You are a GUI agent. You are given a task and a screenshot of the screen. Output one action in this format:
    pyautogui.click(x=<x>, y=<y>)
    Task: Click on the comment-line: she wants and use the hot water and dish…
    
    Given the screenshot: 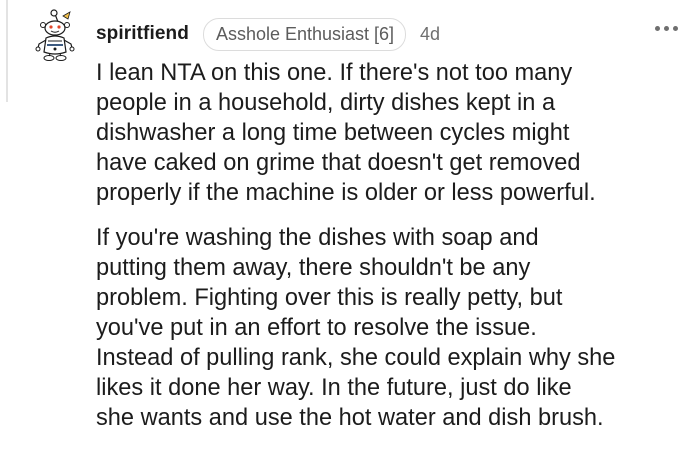 What is the action you would take?
    pyautogui.click(x=350, y=418)
    